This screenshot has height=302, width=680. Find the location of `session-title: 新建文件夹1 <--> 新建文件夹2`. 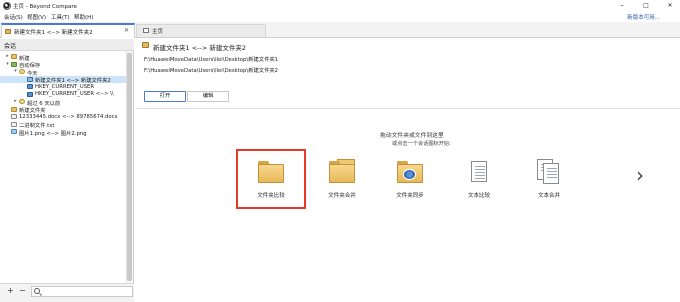

session-title: 新建文件夹1 <--> 新建文件夹2 is located at coordinates (199, 48).